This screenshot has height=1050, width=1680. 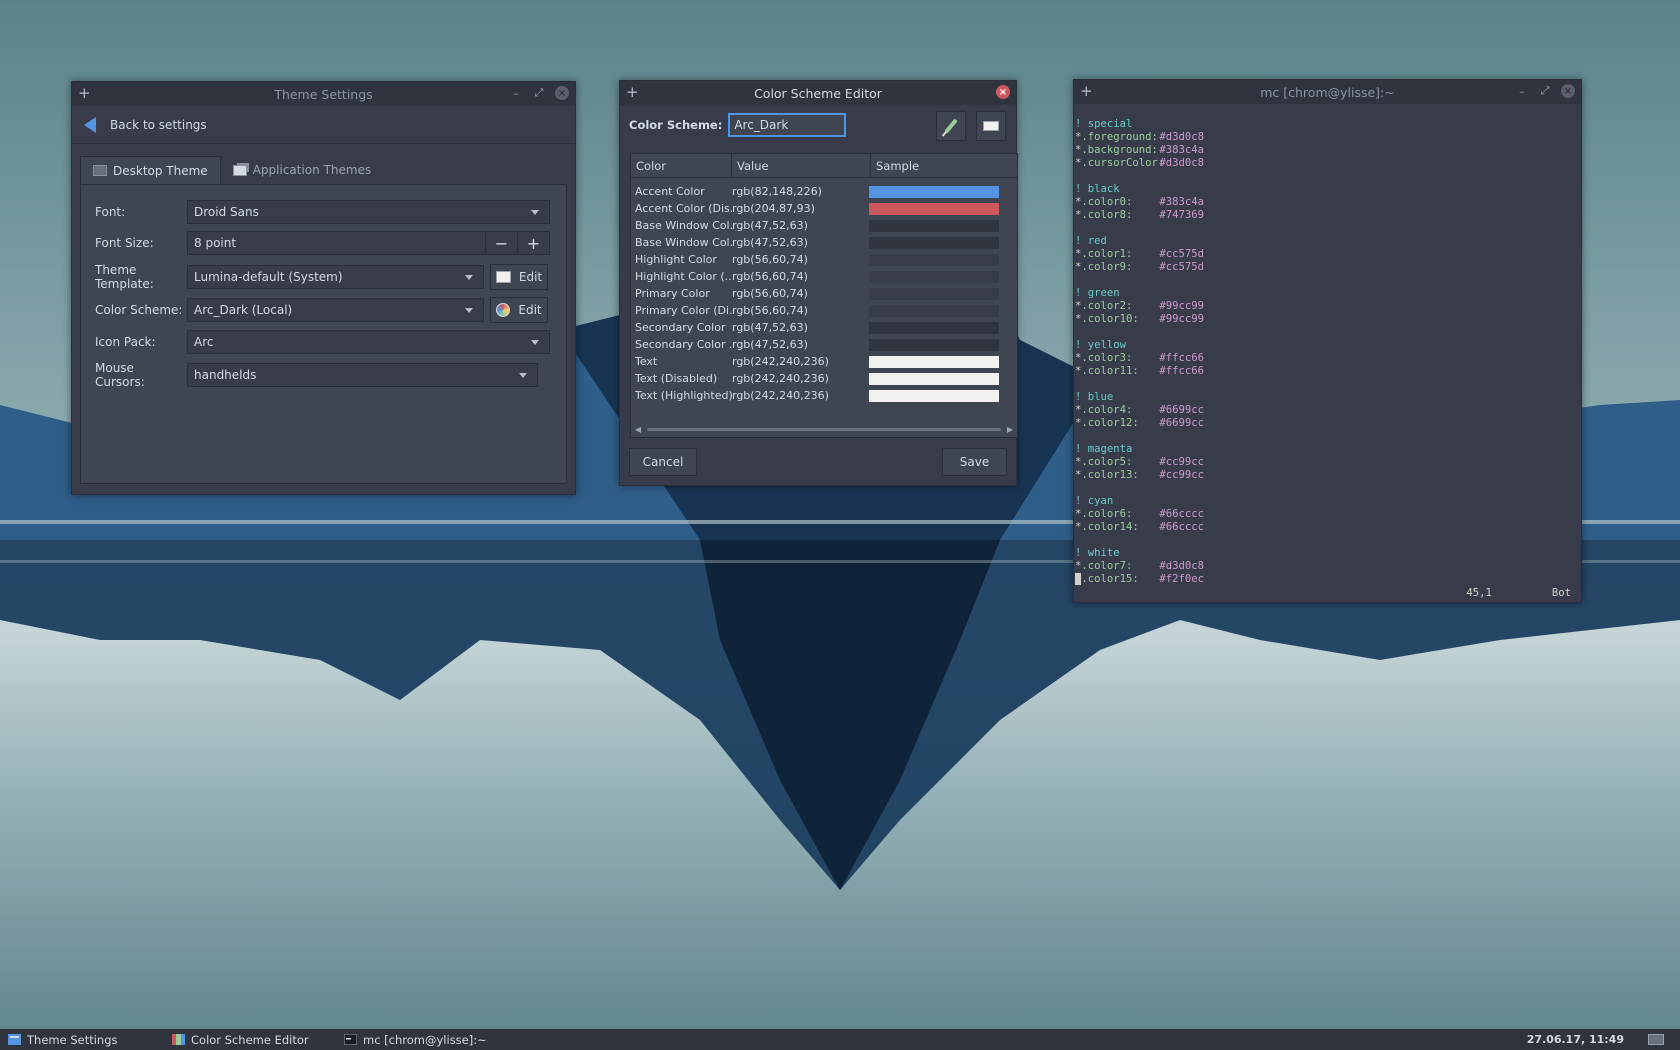 I want to click on font-label: Font:, so click(x=110, y=212).